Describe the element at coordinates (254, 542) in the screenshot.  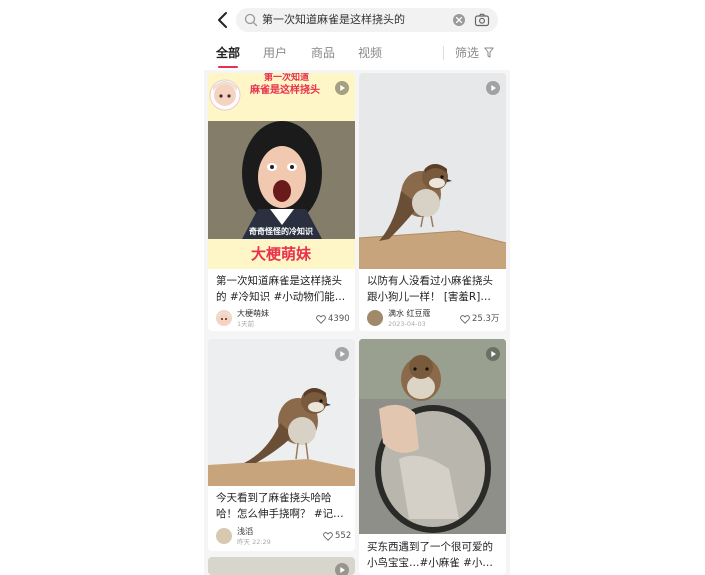
I see `post-date: 昨天 22:29` at that location.